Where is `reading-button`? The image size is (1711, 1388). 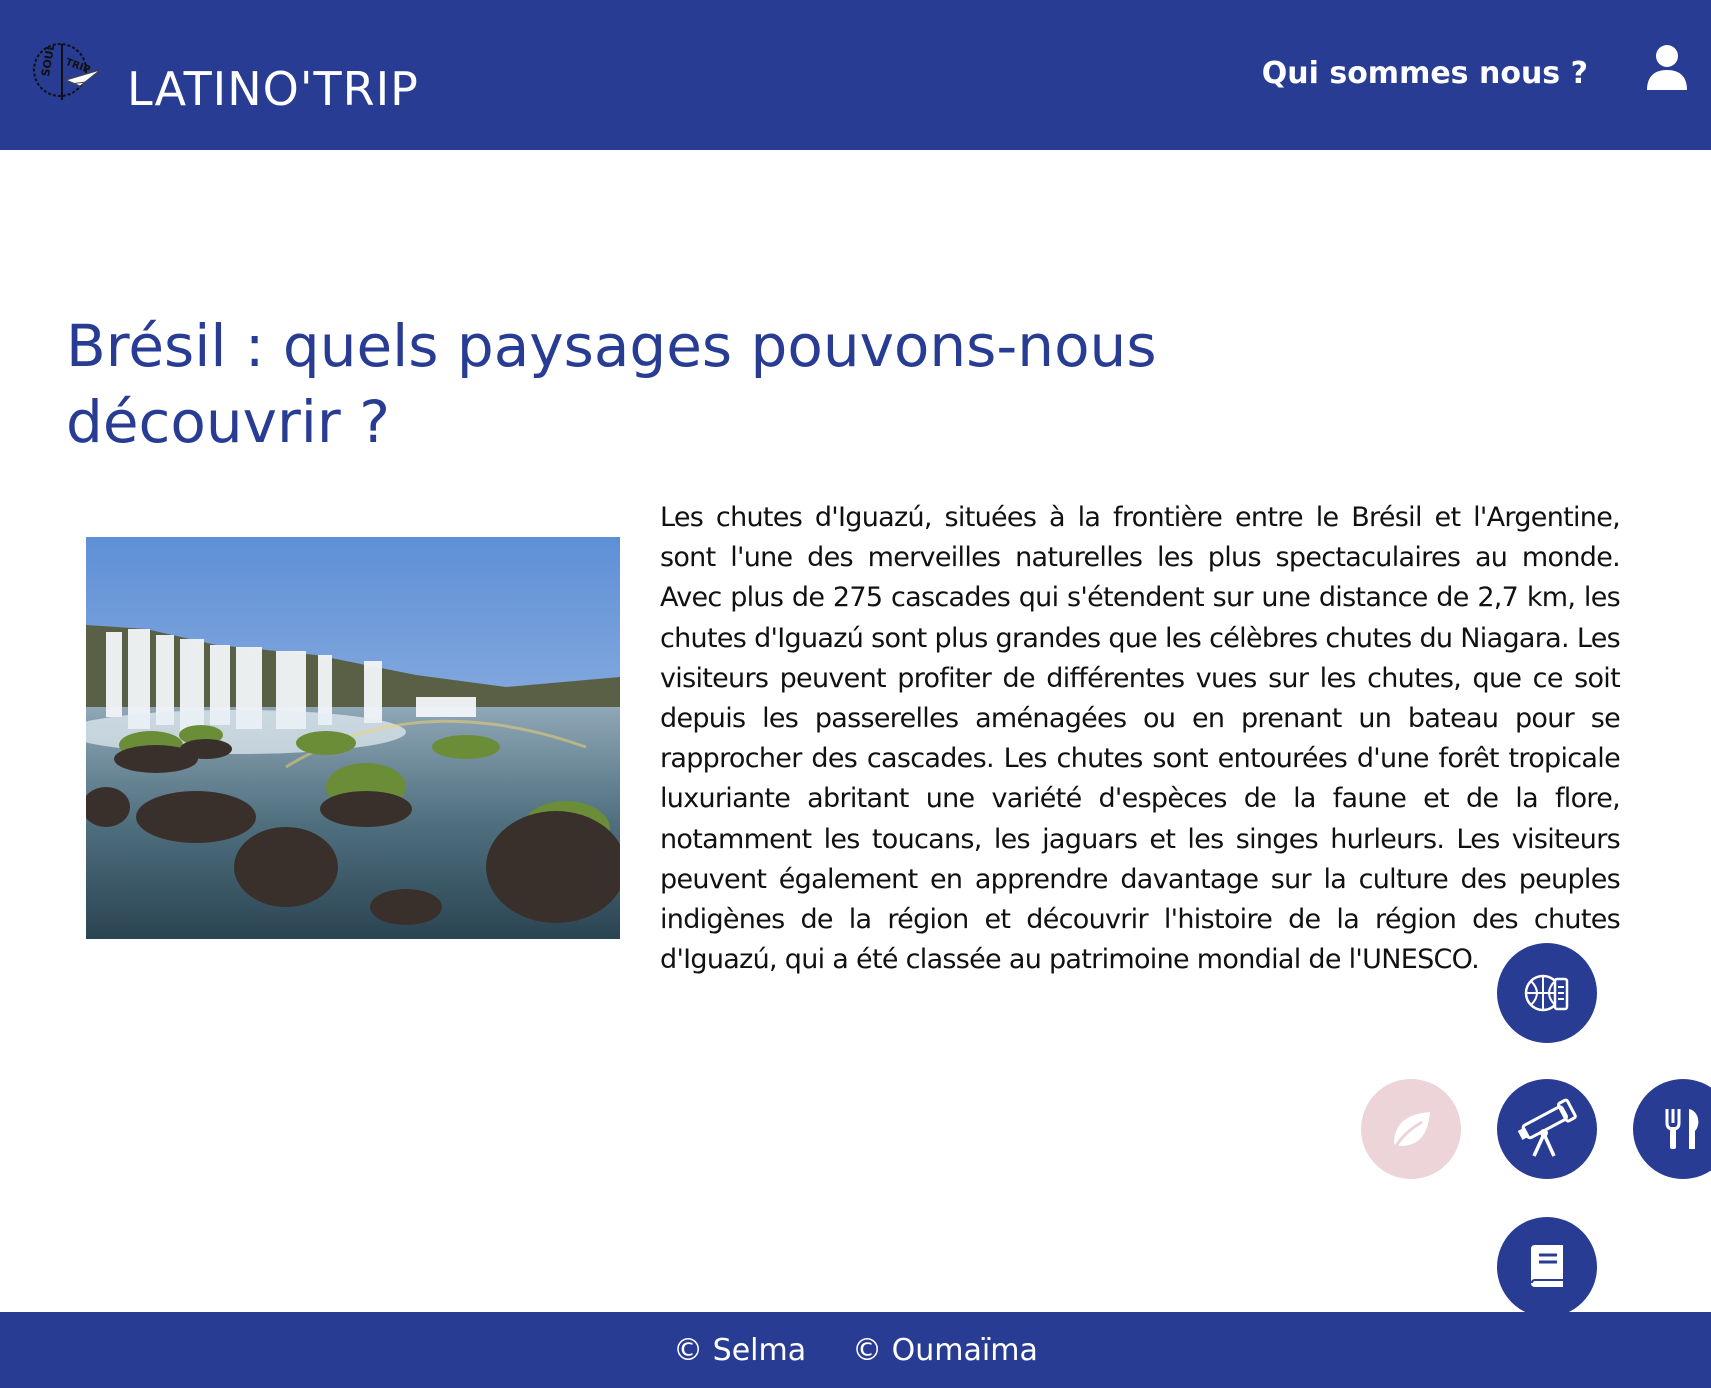 reading-button is located at coordinates (1547, 1267).